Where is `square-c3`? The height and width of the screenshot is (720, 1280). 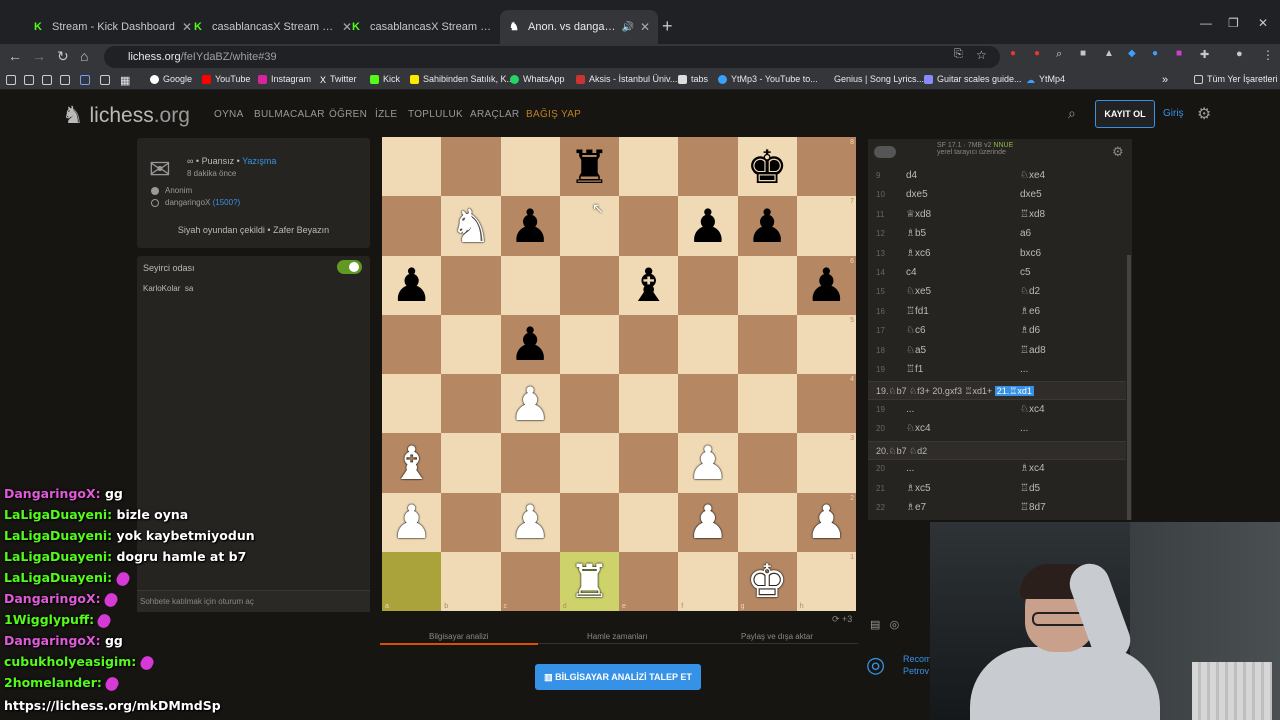 square-c3 is located at coordinates (530, 463).